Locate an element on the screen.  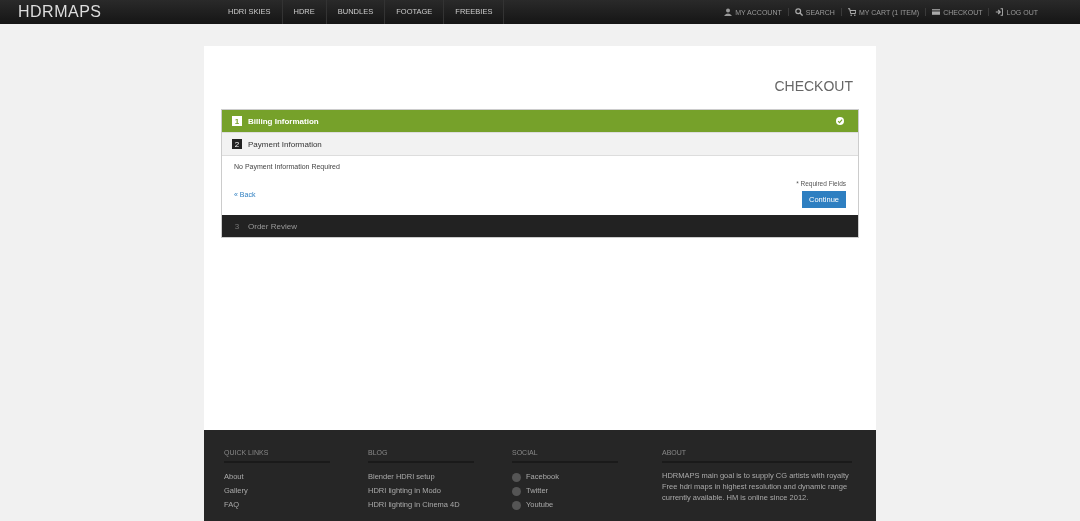
credit-card-icon is located at coordinates (936, 12).